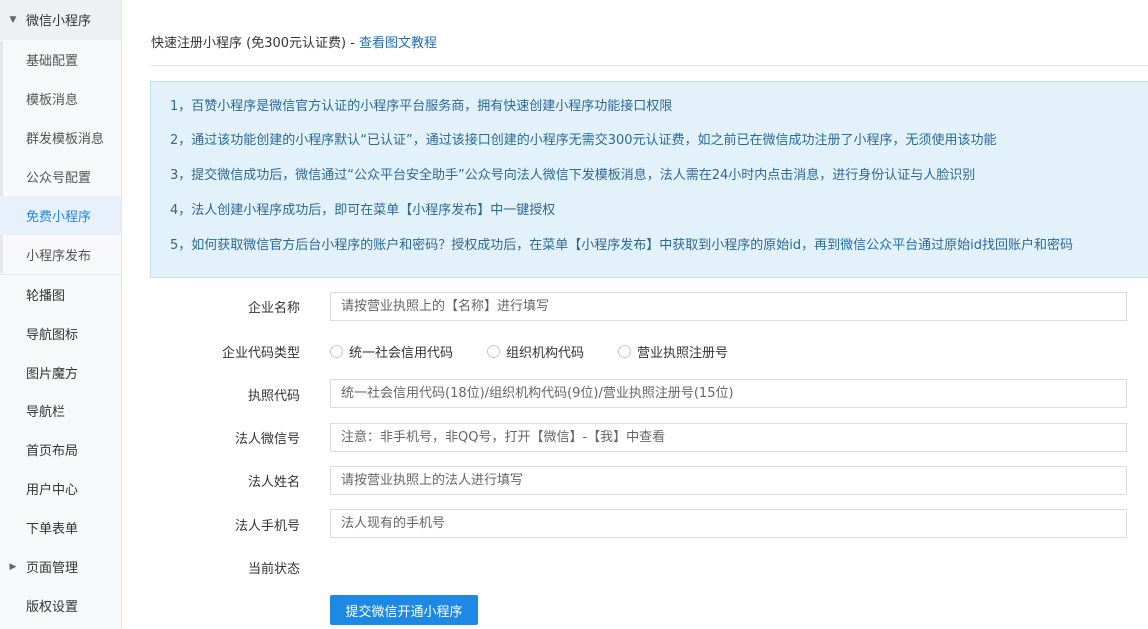  Describe the element at coordinates (673, 351) in the screenshot. I see `radio-business-license-number: 营业执照注册号` at that location.